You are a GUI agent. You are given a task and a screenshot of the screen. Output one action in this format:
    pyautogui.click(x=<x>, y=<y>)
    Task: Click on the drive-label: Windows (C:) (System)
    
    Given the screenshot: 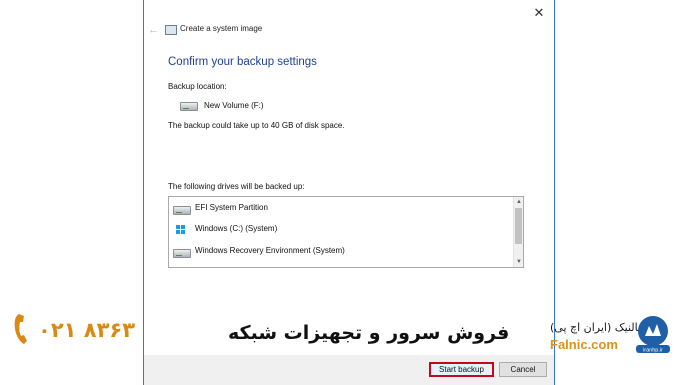 What is the action you would take?
    pyautogui.click(x=236, y=228)
    